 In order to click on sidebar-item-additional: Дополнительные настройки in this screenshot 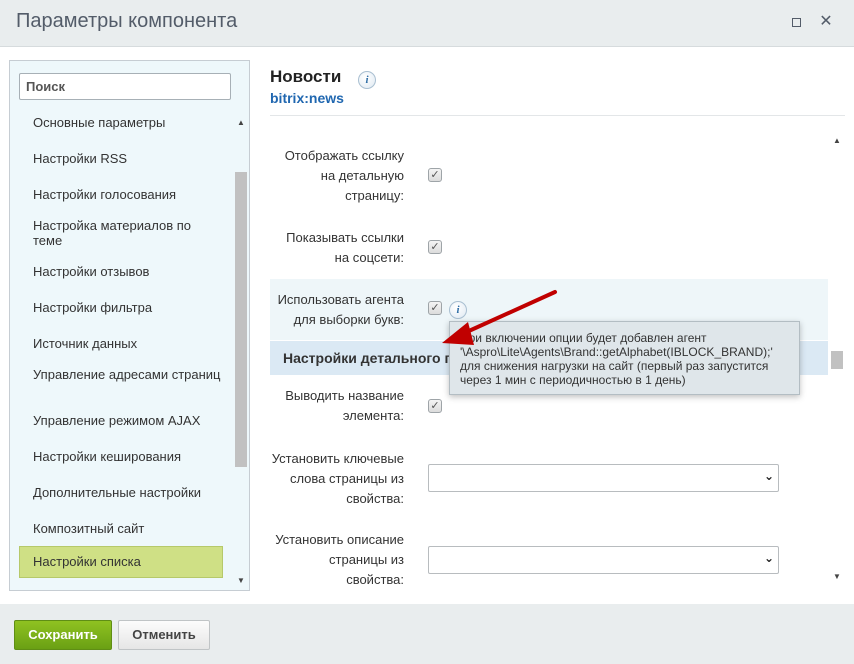, I will do `click(121, 492)`.